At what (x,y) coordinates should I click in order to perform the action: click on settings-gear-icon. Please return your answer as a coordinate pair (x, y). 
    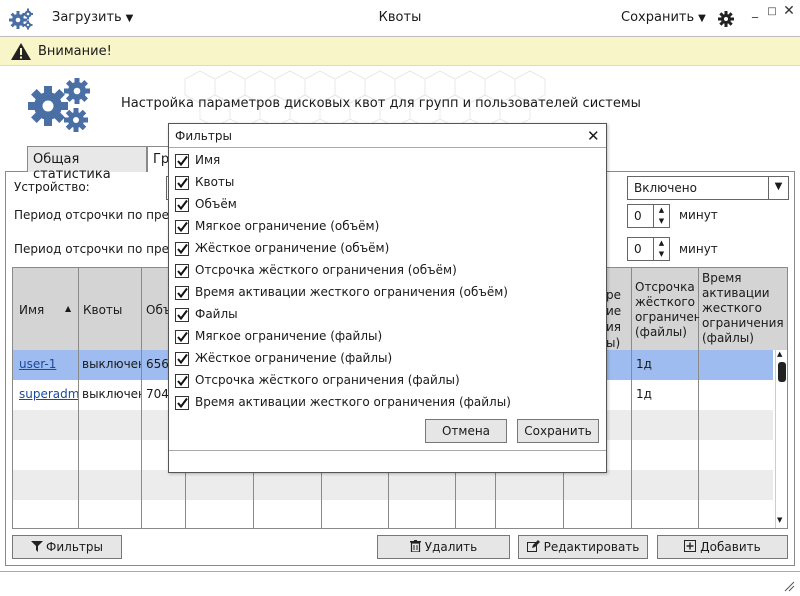
    Looking at the image, I should click on (726, 19).